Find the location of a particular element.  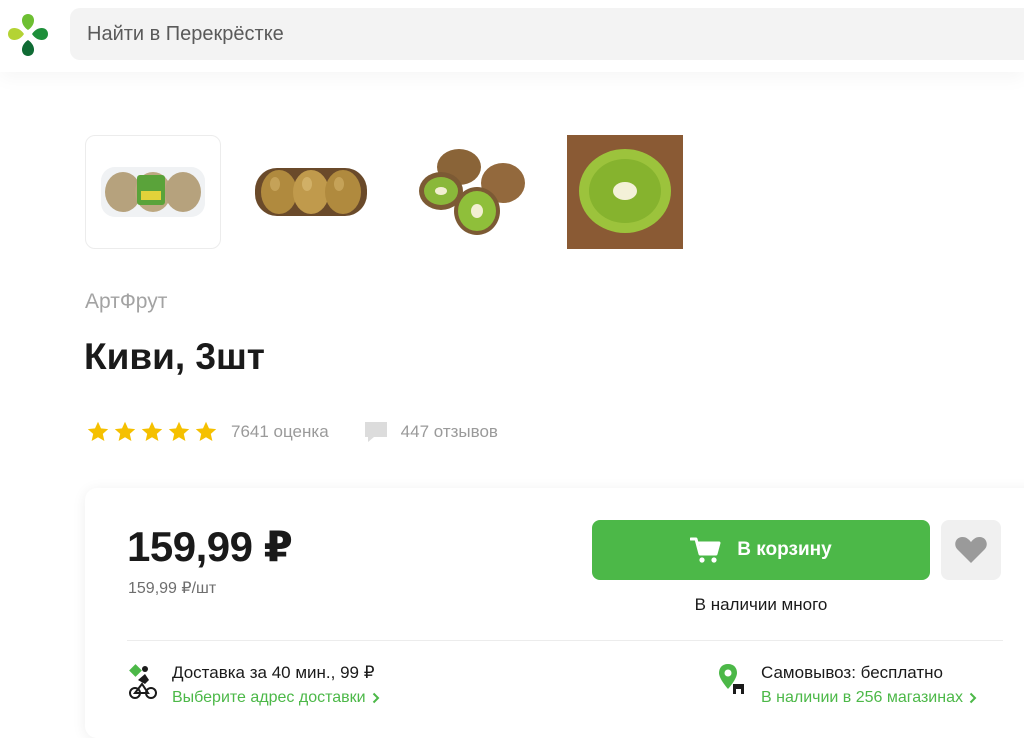

pickup-stores-link: В наличии в 256 магазинах is located at coordinates (869, 698).